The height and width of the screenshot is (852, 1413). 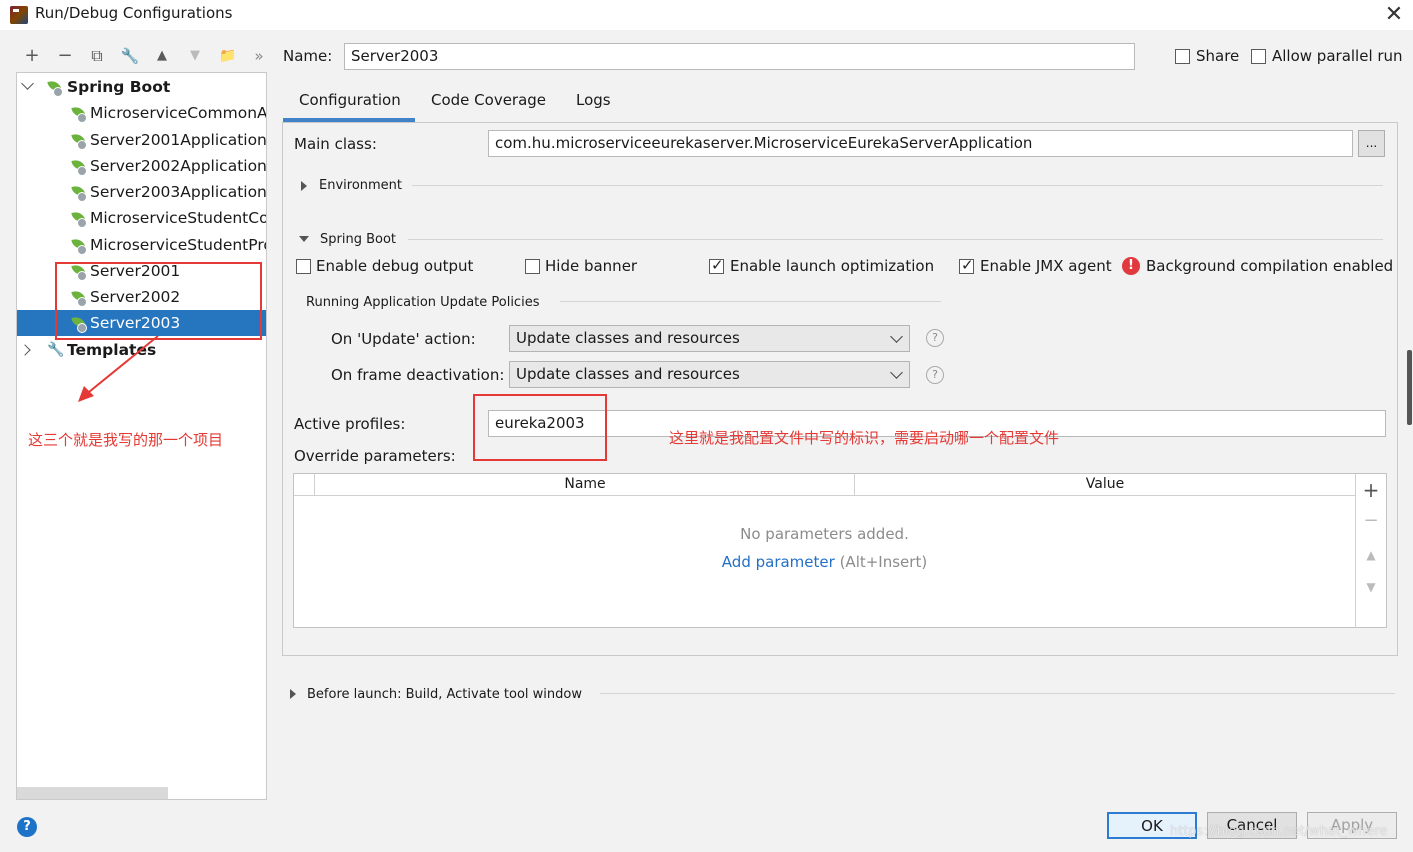 What do you see at coordinates (628, 374) in the screenshot?
I see `frame-deactivation-value: Update classes and resources` at bounding box center [628, 374].